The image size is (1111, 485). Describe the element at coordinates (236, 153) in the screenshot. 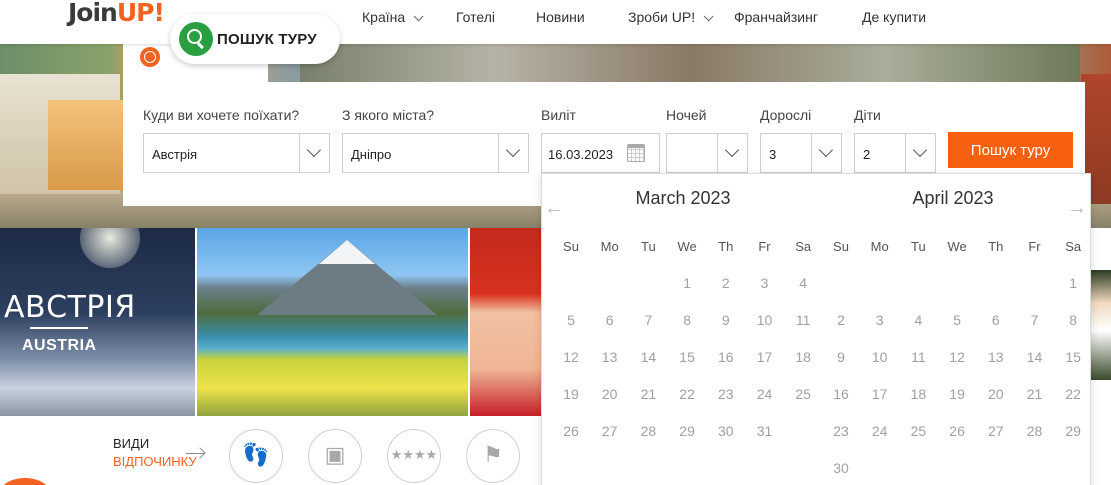

I see `destination-select: Австрія` at that location.